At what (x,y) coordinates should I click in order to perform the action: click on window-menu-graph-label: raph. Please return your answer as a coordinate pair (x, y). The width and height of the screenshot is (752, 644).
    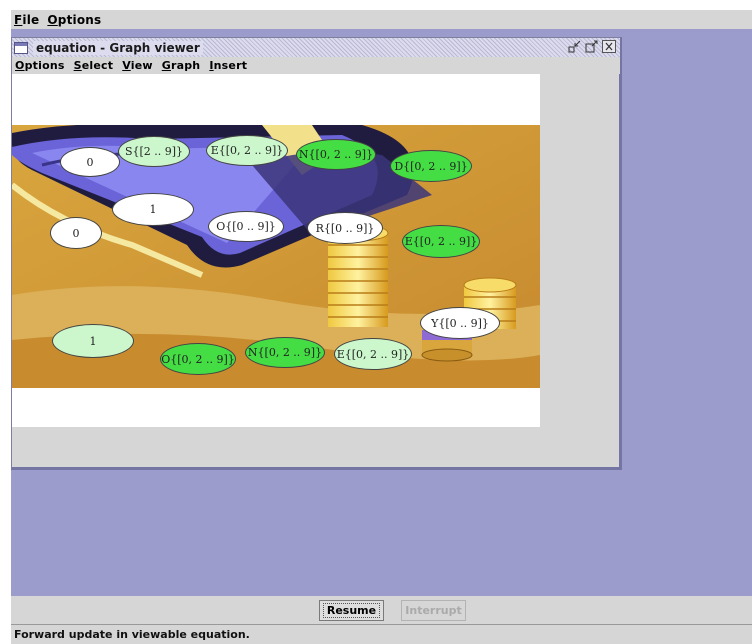
    Looking at the image, I should click on (185, 65).